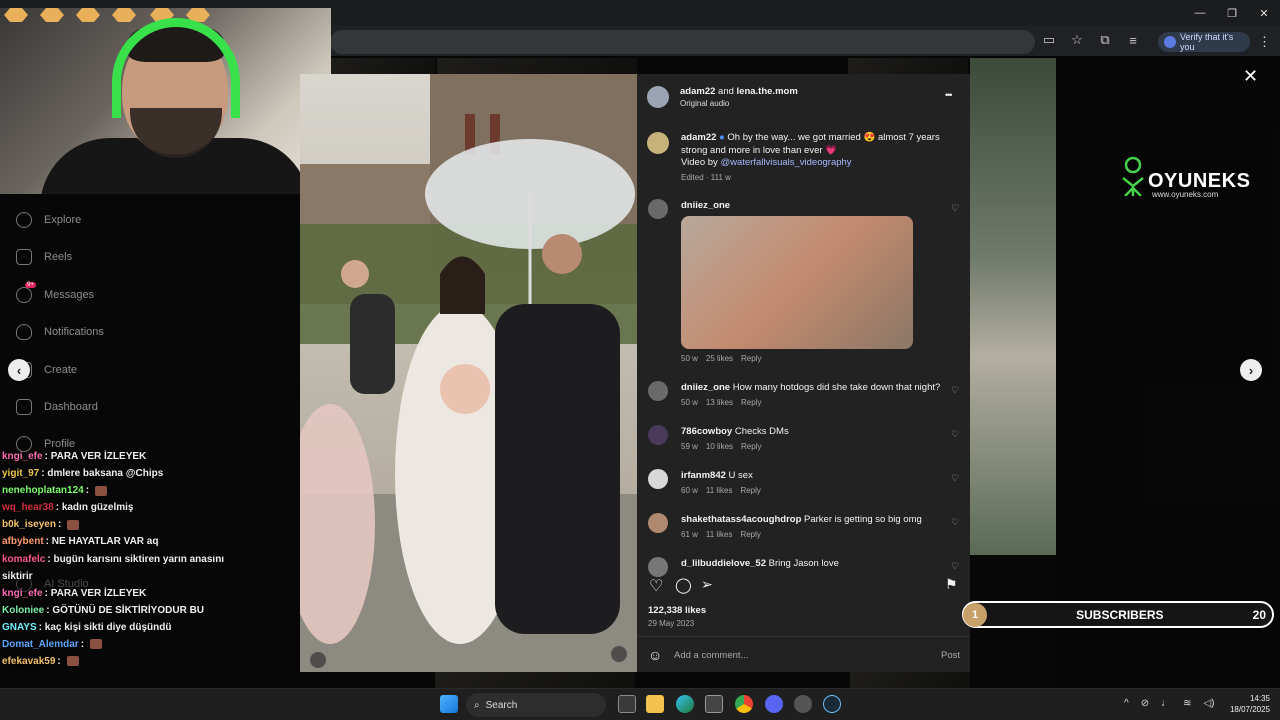  I want to click on previous-post-button: ‹, so click(19, 370).